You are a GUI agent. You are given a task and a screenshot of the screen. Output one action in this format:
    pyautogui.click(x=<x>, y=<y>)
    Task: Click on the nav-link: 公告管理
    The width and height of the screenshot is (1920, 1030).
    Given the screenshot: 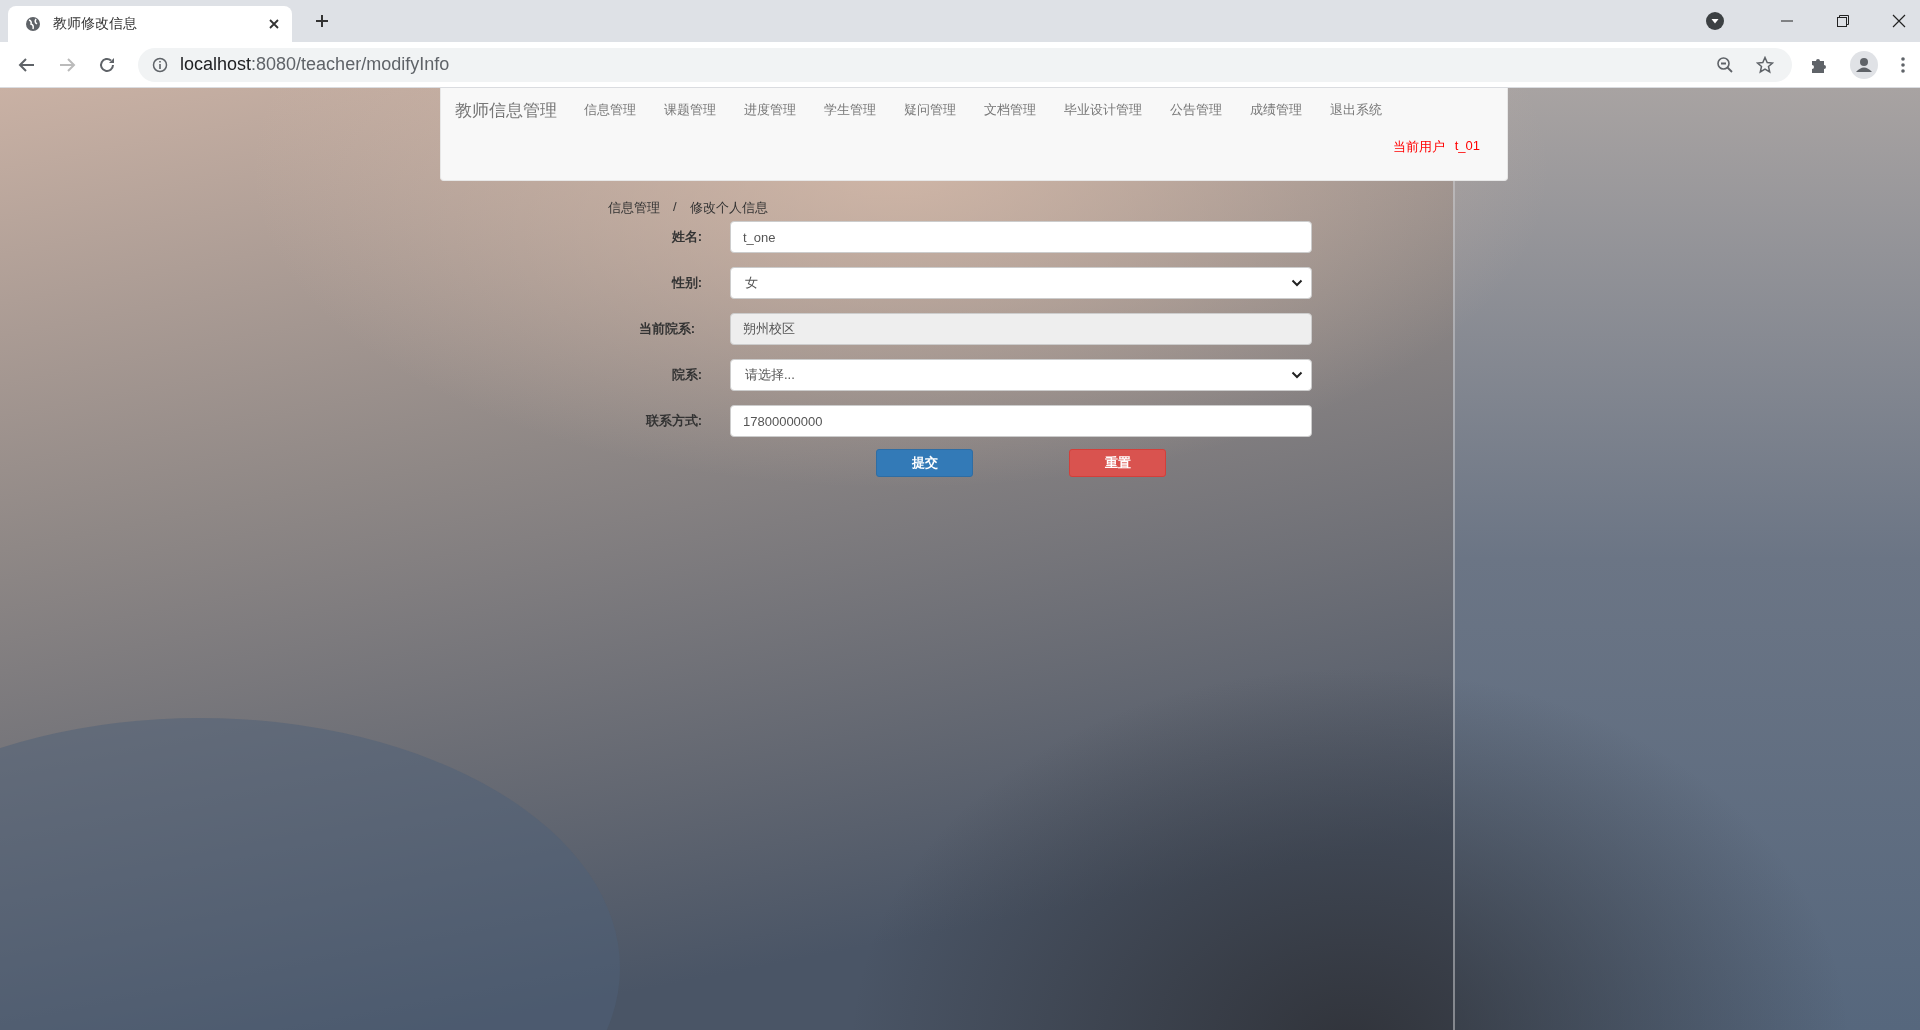 What is the action you would take?
    pyautogui.click(x=1196, y=110)
    